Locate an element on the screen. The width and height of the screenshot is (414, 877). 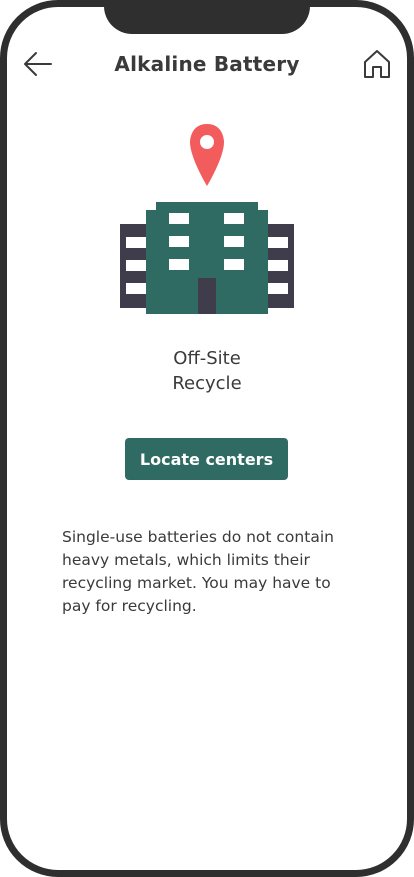
home-icon is located at coordinates (377, 64).